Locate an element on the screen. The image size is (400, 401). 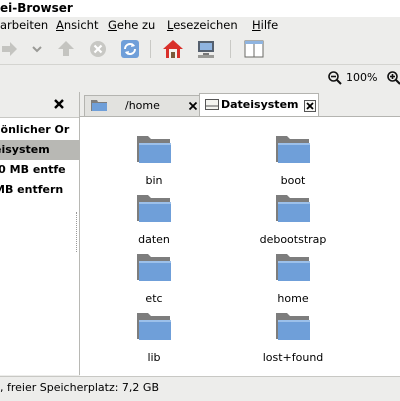
sidebar-item-filesystem: eisystem is located at coordinates (39, 150).